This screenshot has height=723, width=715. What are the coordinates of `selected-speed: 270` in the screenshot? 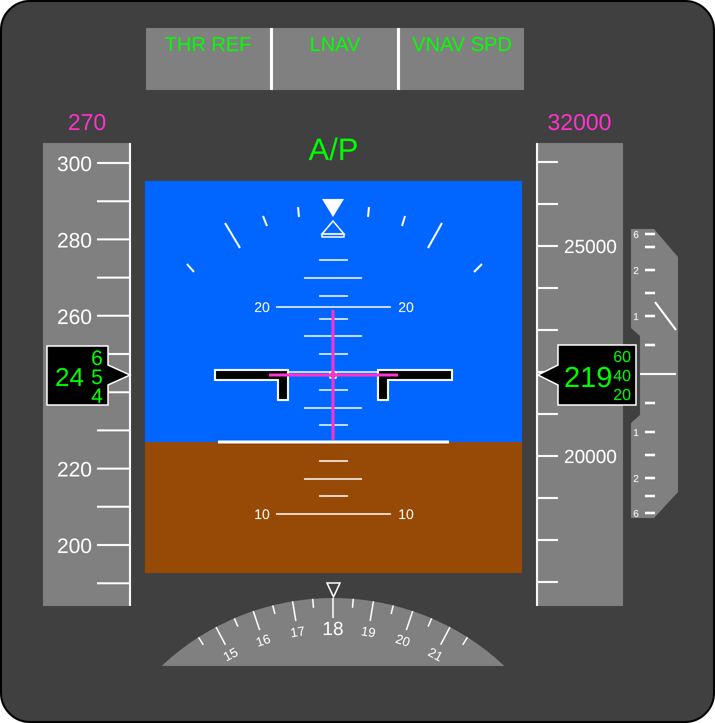 It's located at (87, 122).